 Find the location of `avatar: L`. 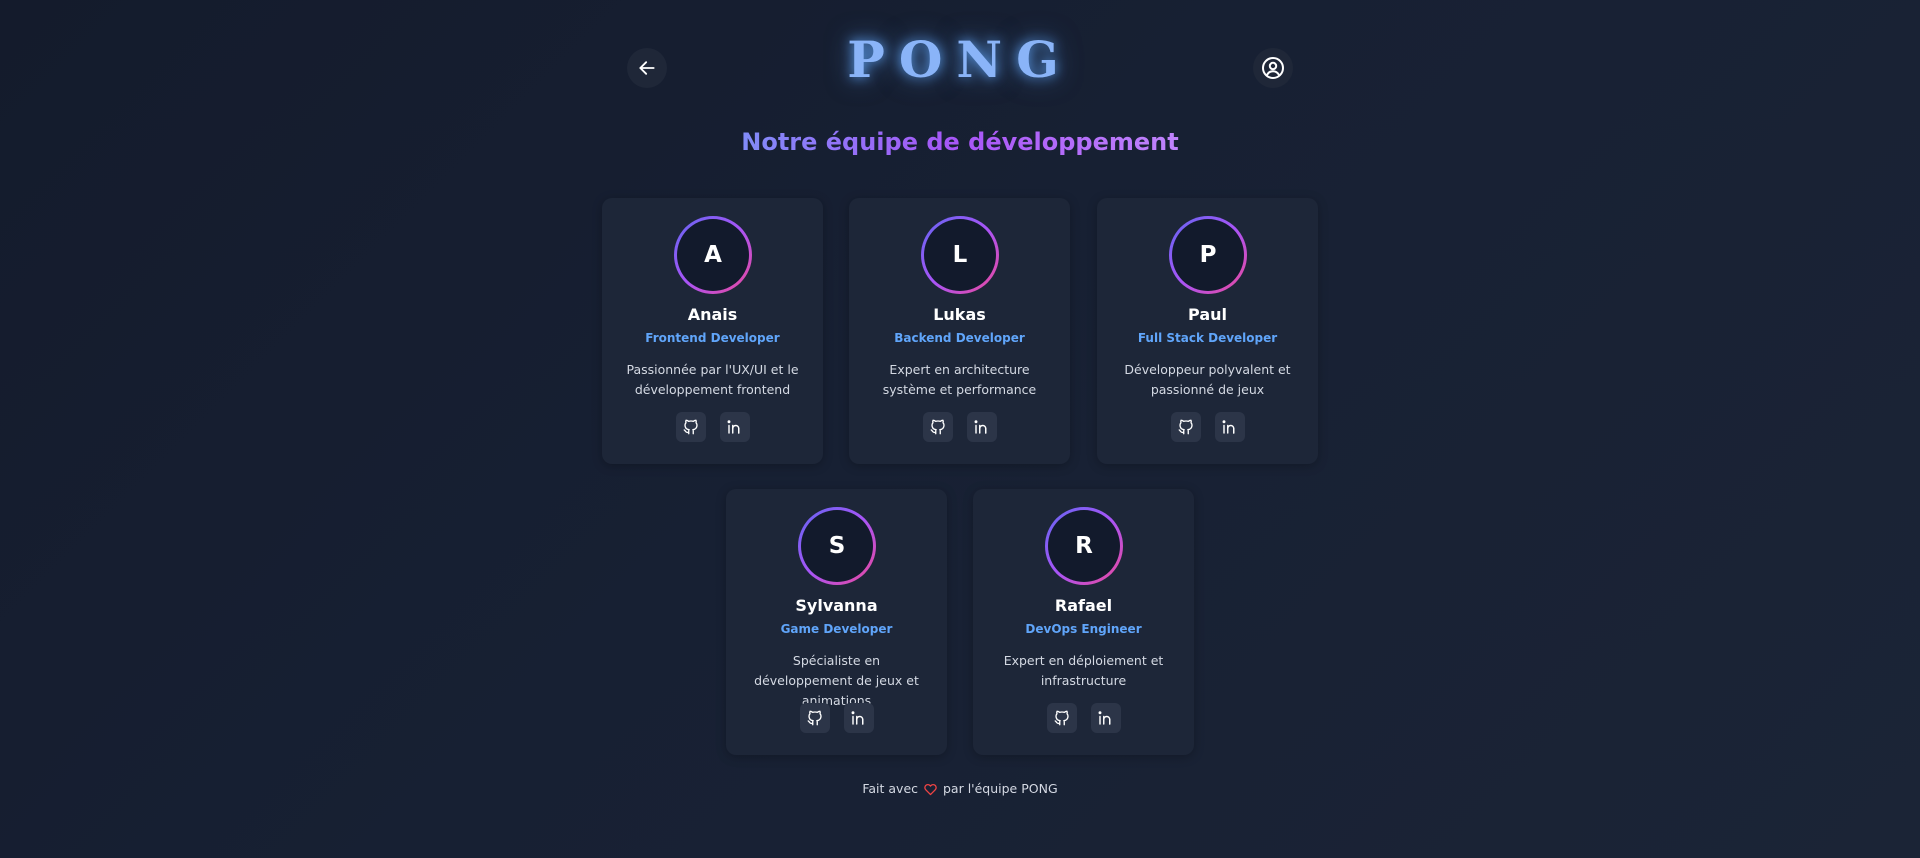

avatar: L is located at coordinates (960, 255).